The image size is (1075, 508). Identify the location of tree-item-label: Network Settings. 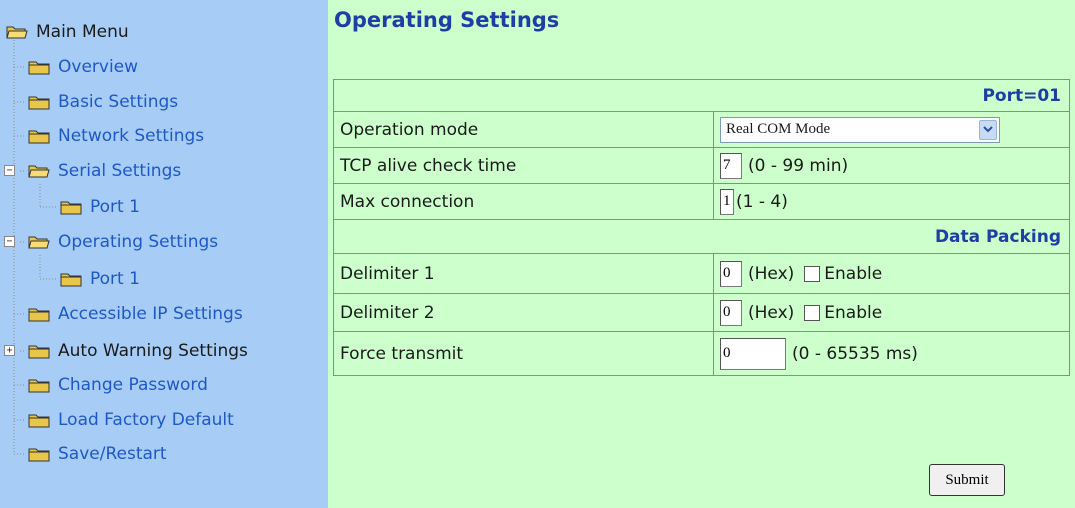
(131, 136).